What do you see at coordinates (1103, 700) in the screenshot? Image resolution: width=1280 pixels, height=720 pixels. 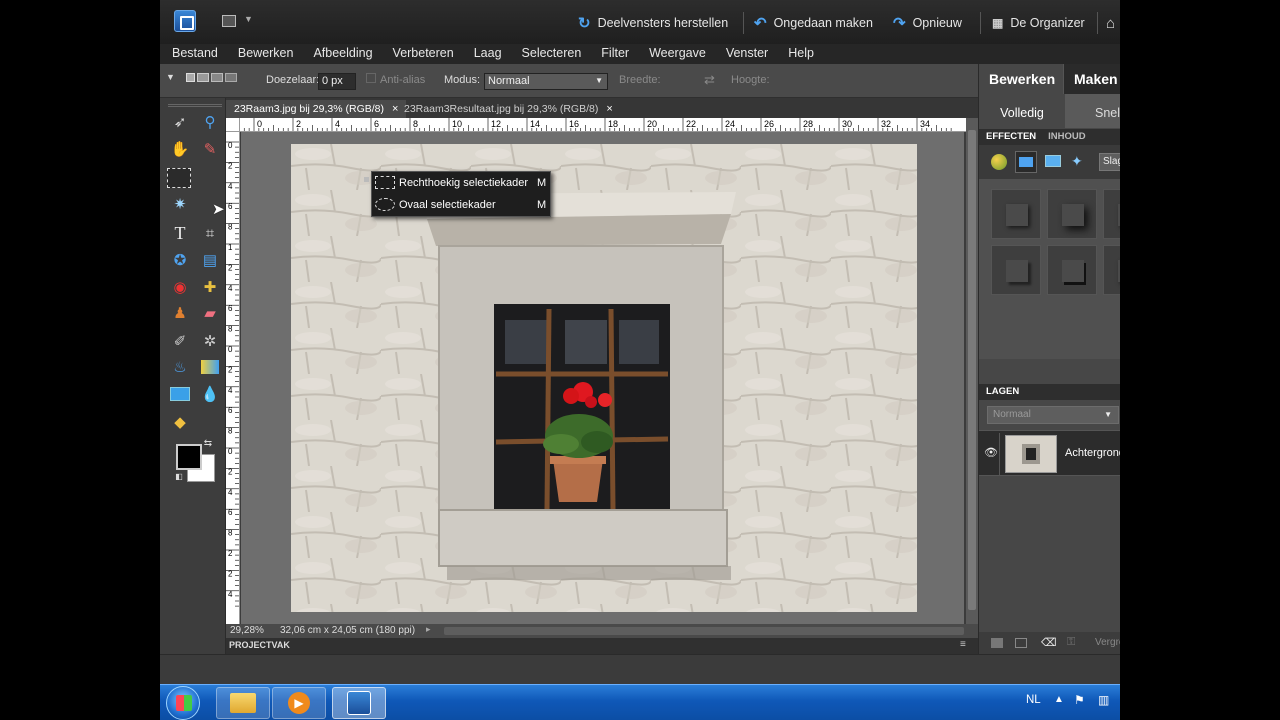 I see `network-icon: ▥` at bounding box center [1103, 700].